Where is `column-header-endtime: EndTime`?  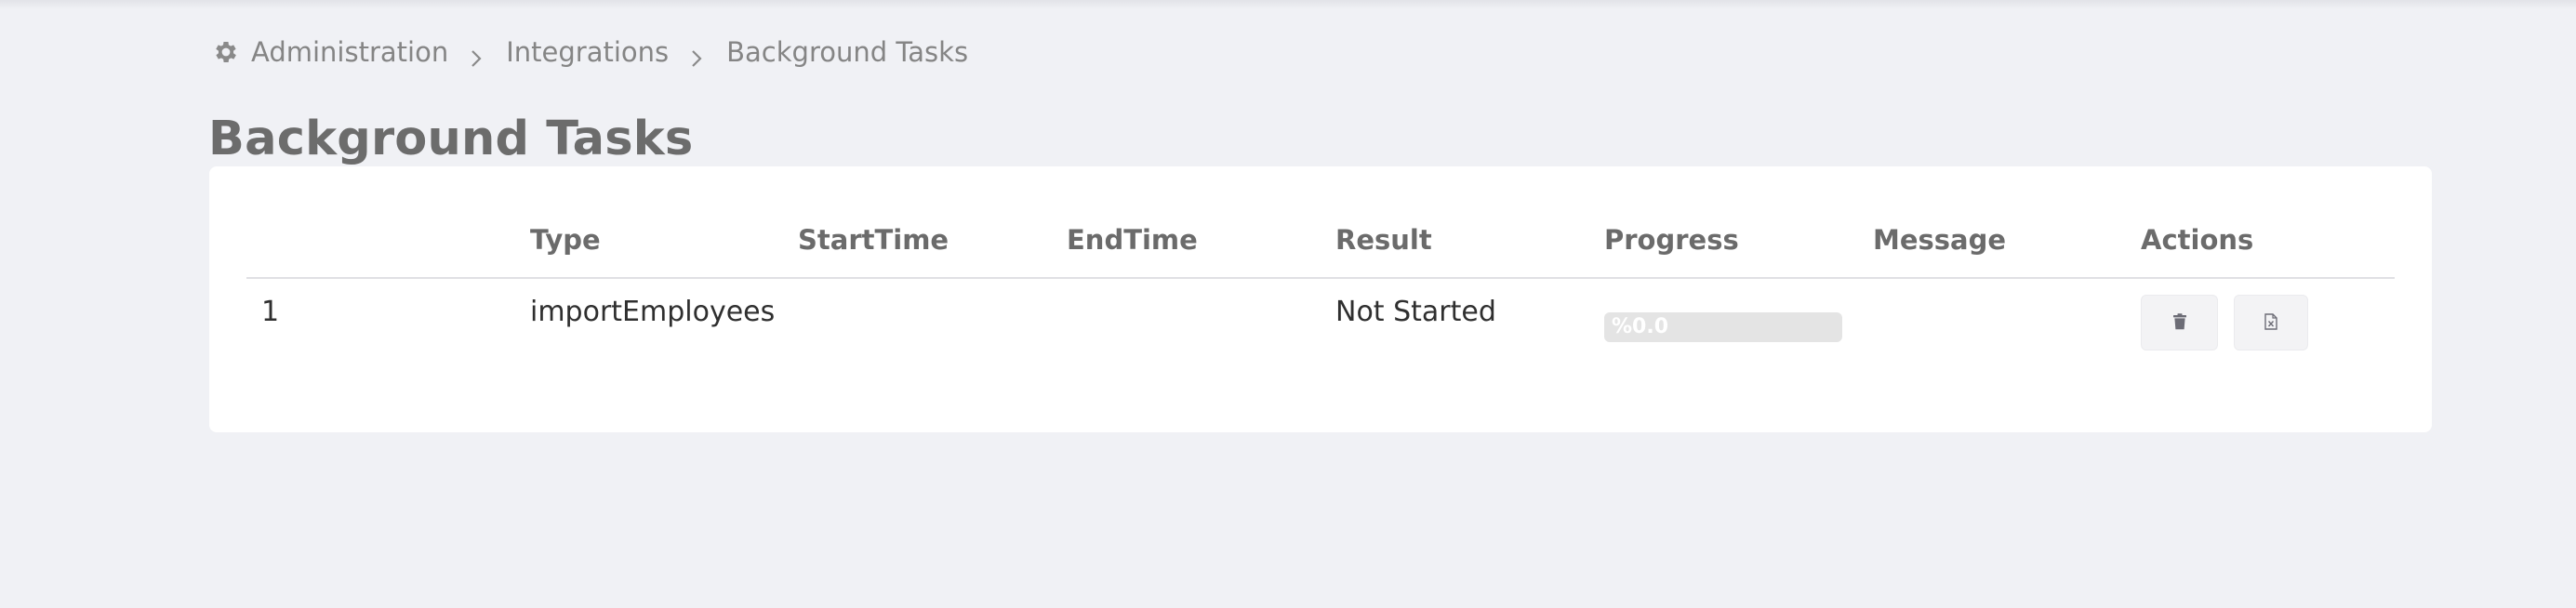
column-header-endtime: EndTime is located at coordinates (1132, 240).